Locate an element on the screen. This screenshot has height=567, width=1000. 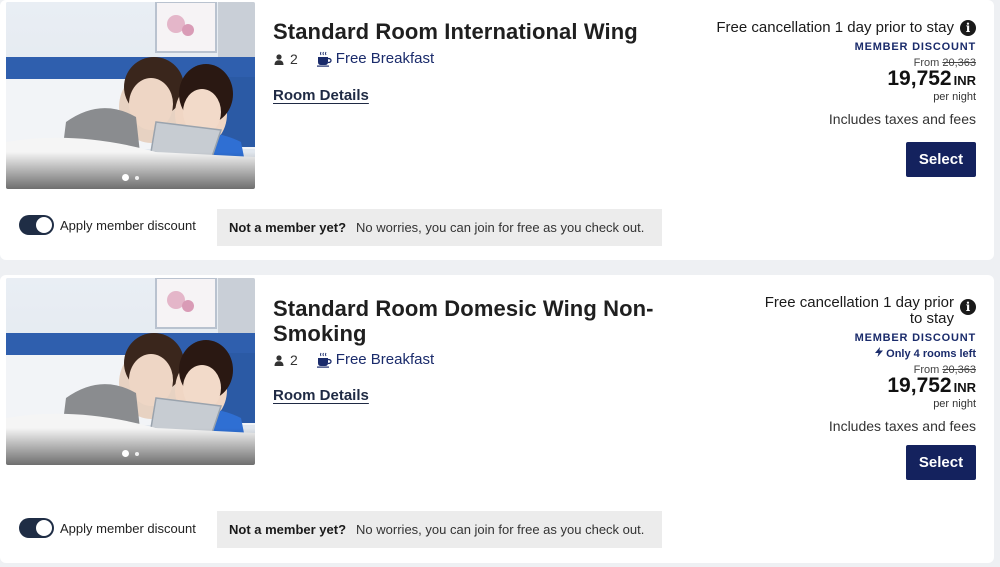
rooms-left-notice: Only 4 rooms left is located at coordinates (846, 353).